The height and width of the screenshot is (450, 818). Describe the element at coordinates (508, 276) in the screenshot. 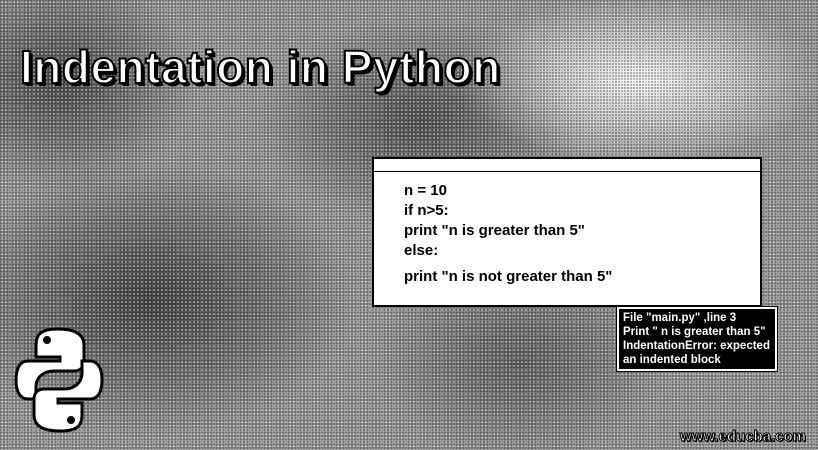

I see `code-line: print "n is not greater than 5"` at that location.